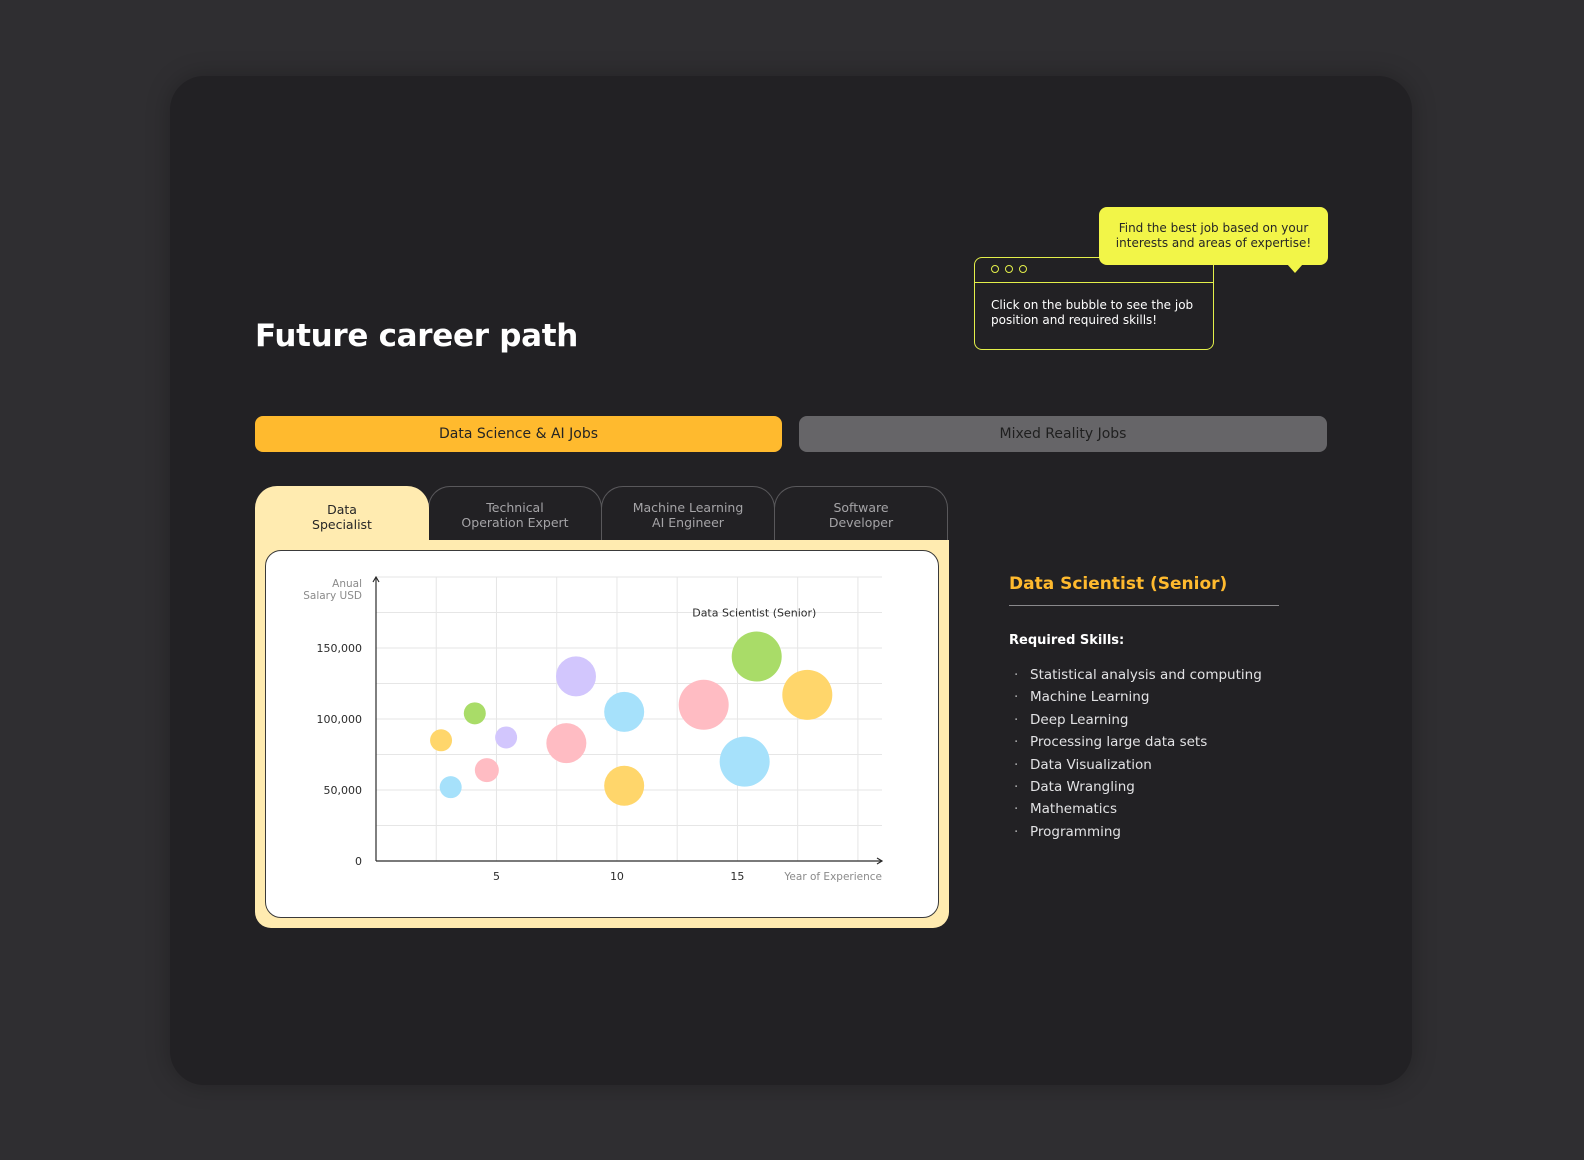 This screenshot has height=1160, width=1584. What do you see at coordinates (417, 336) in the screenshot?
I see `page-title: Future career path` at bounding box center [417, 336].